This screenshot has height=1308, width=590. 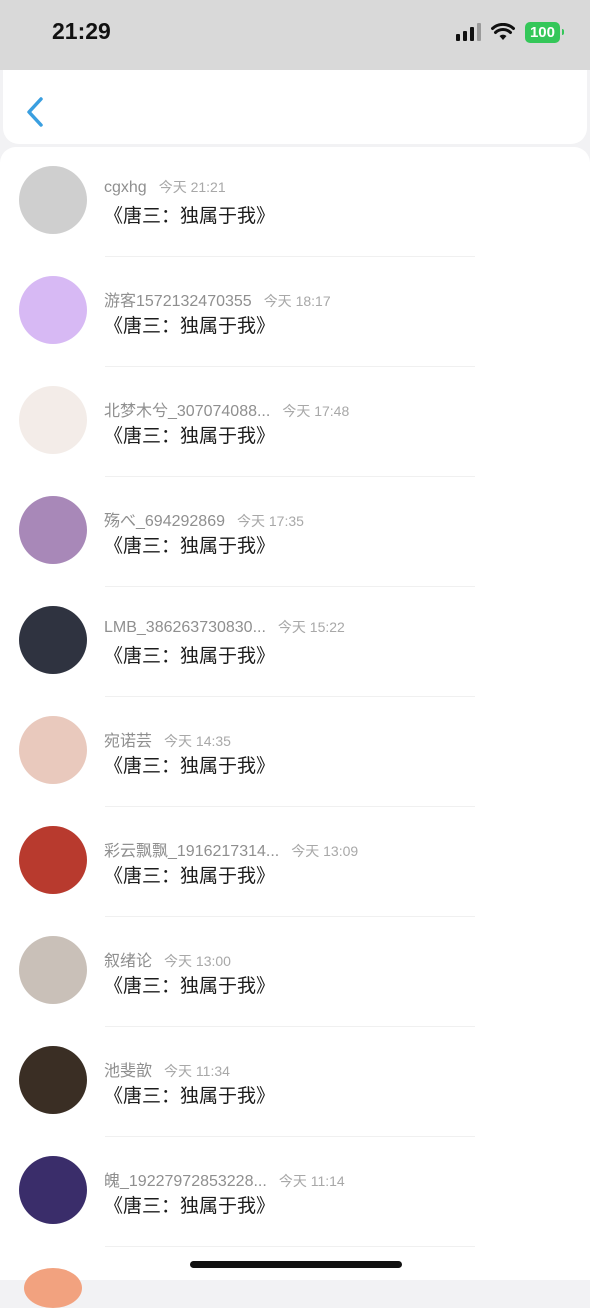 I want to click on message-time: 今天 13:09, so click(x=325, y=851).